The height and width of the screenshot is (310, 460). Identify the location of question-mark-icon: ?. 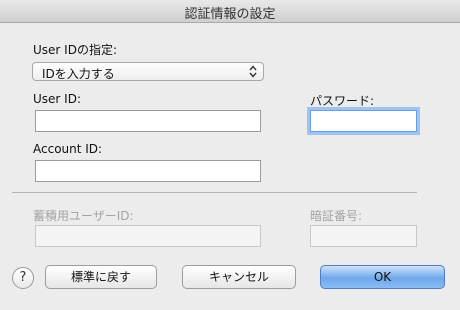
(23, 277).